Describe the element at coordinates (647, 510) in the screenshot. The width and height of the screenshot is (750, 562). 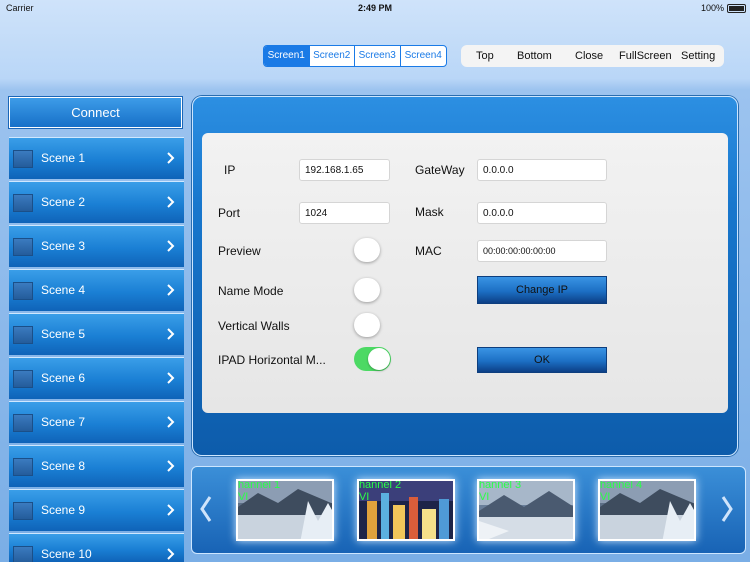
I see `channel-thumbnail-4: Channel 4 DVI` at that location.